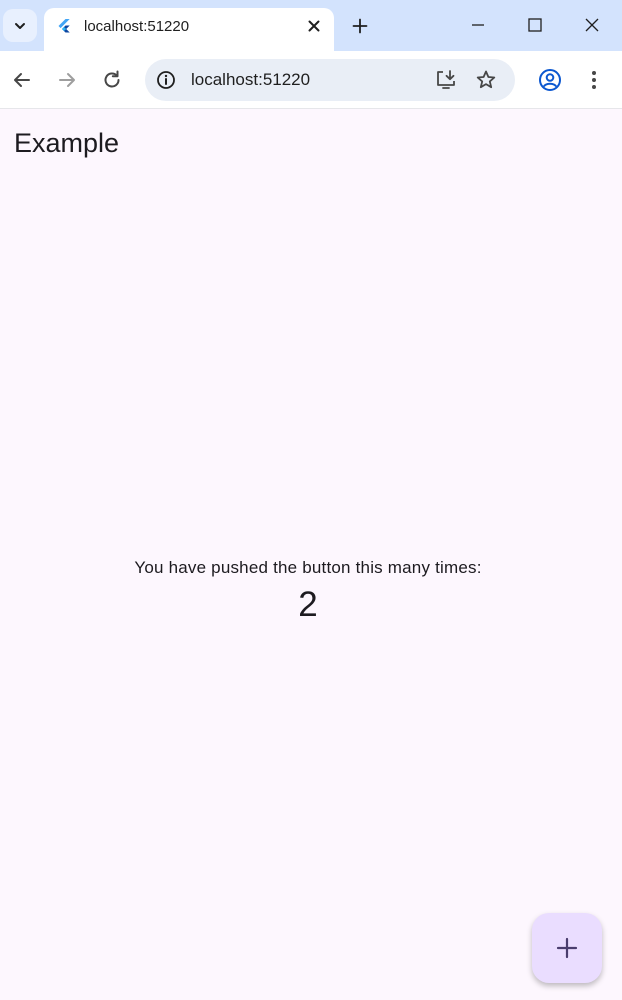 The width and height of the screenshot is (622, 1000). Describe the element at coordinates (478, 25) in the screenshot. I see `minimize-icon` at that location.